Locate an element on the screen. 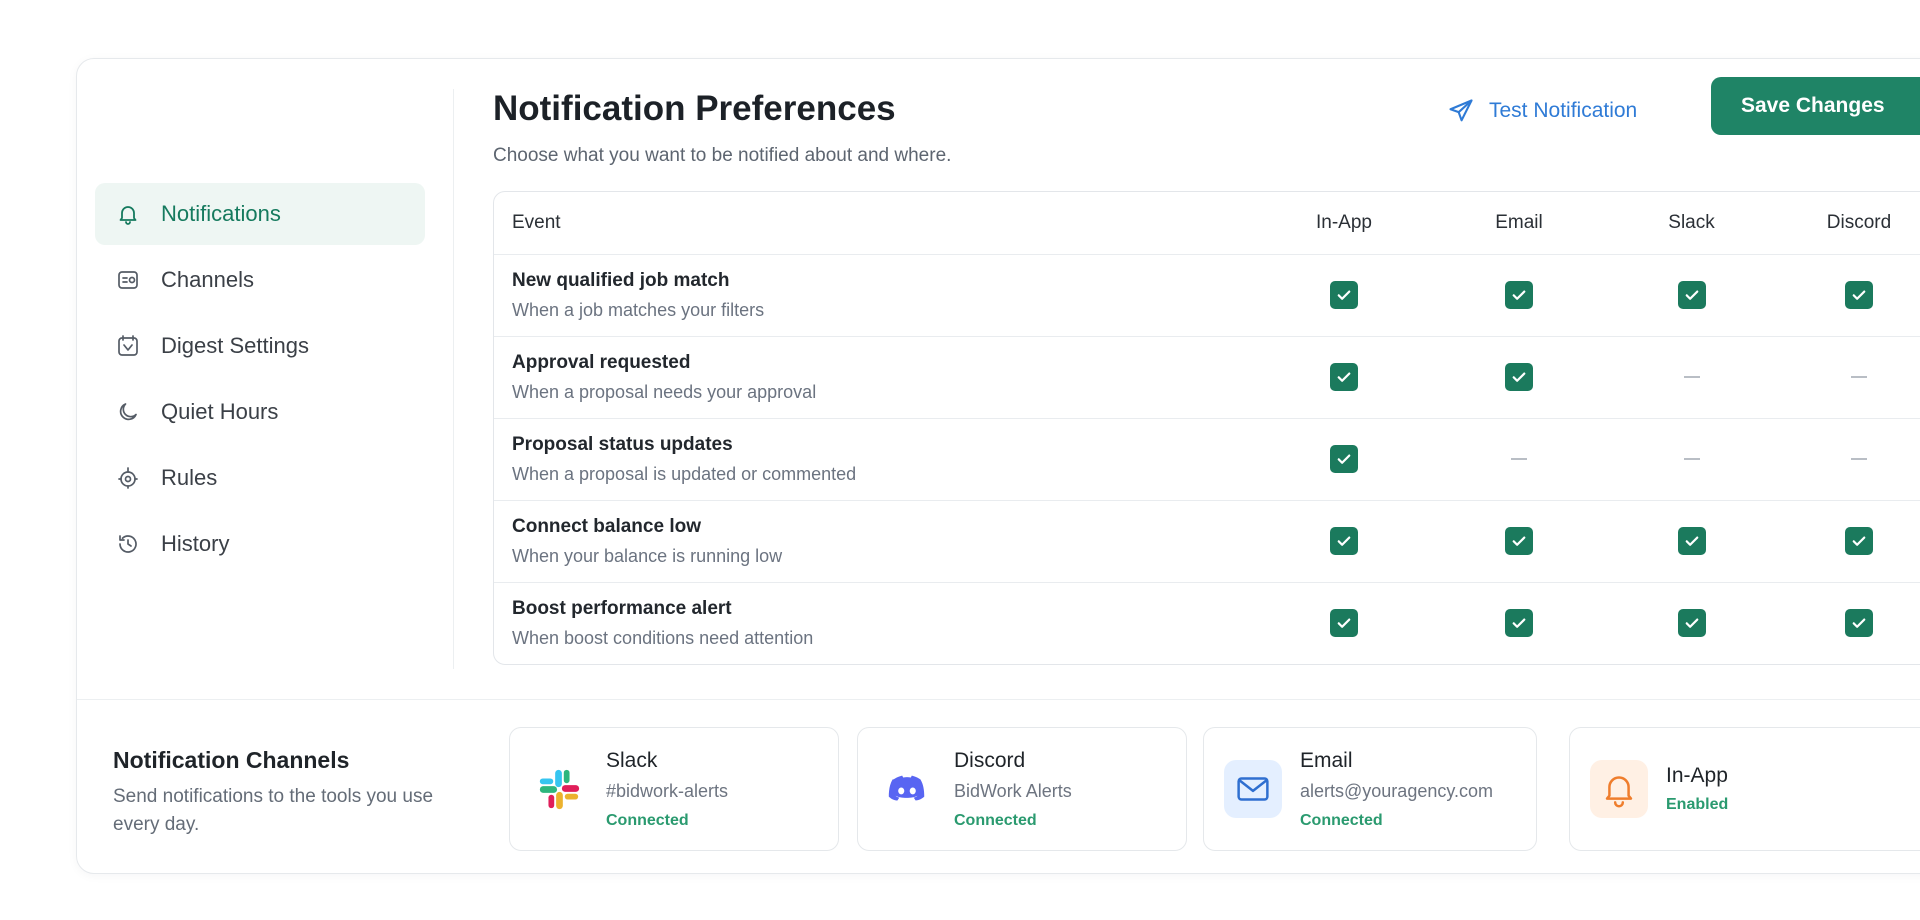  column-header-slack: Slack is located at coordinates (1691, 222).